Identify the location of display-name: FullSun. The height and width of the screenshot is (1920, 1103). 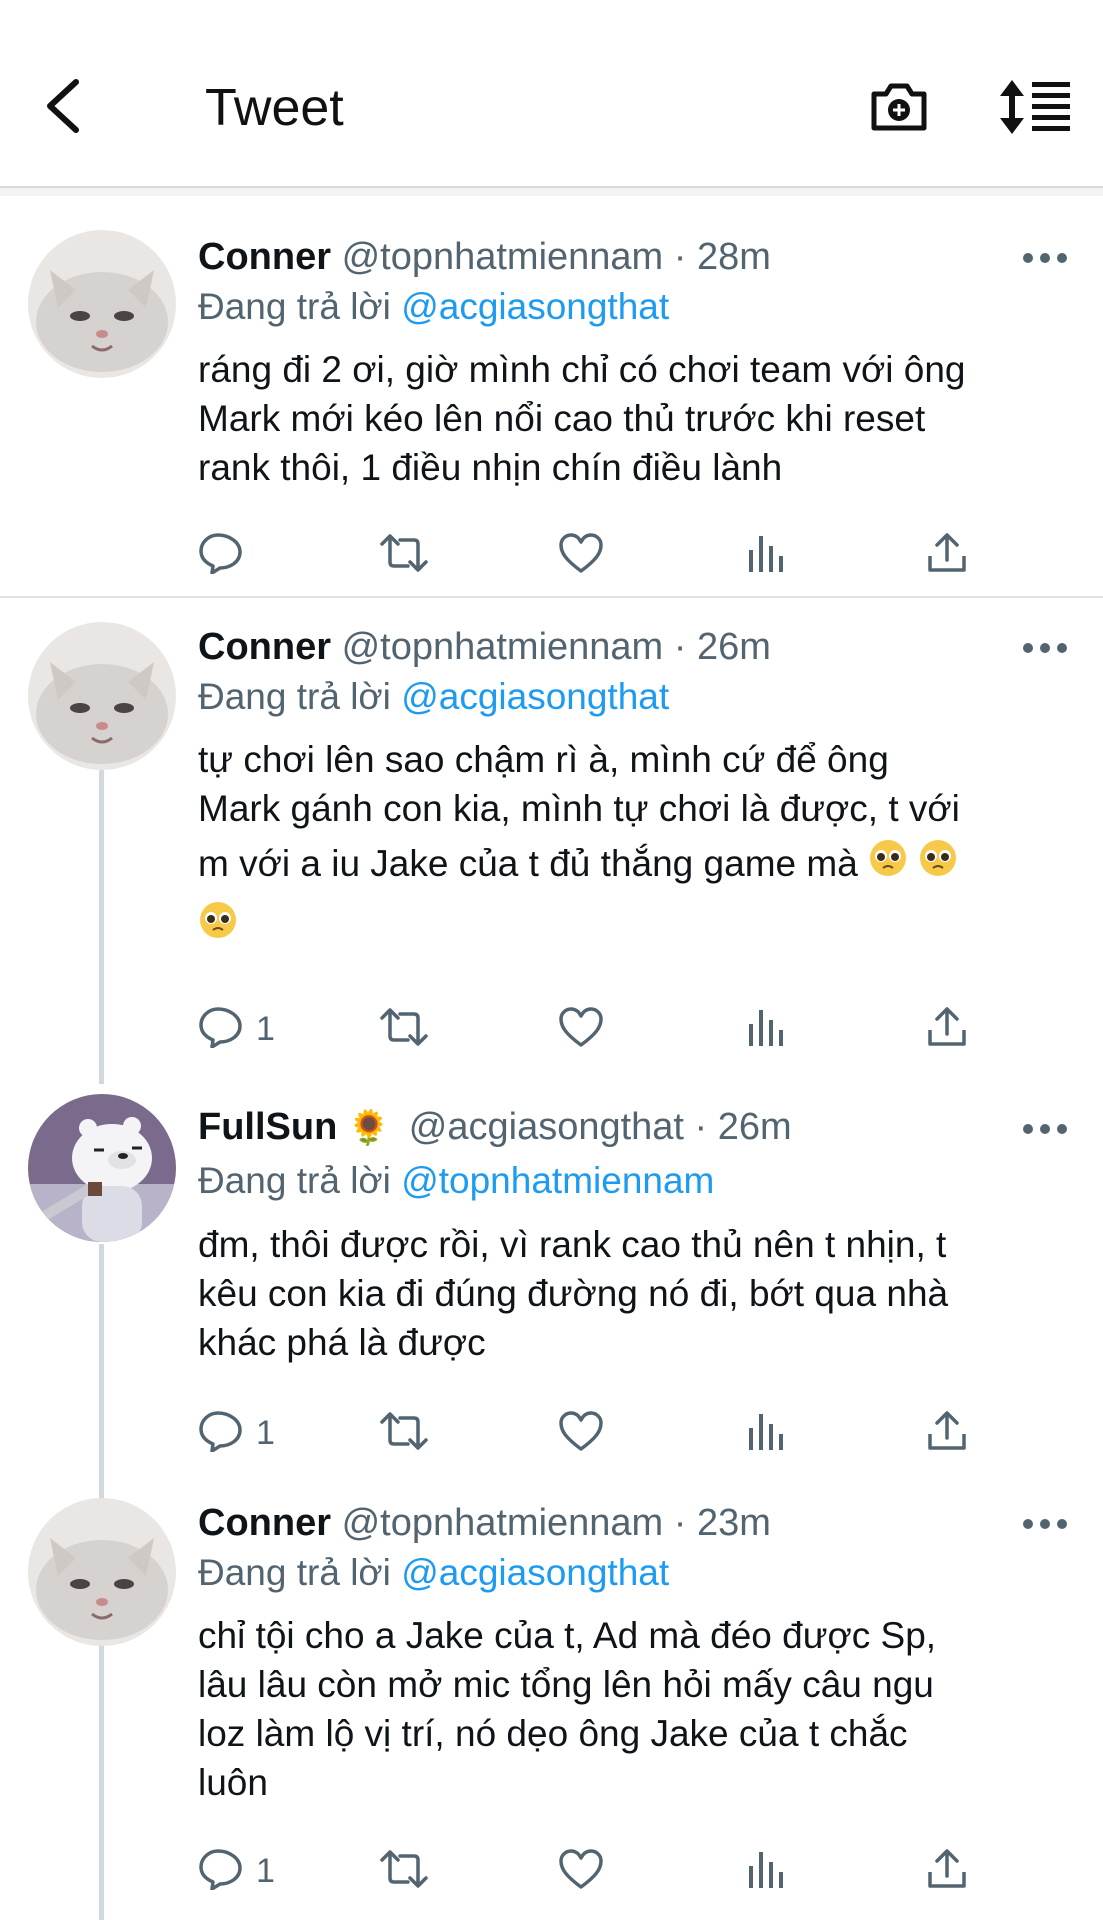
(267, 1127).